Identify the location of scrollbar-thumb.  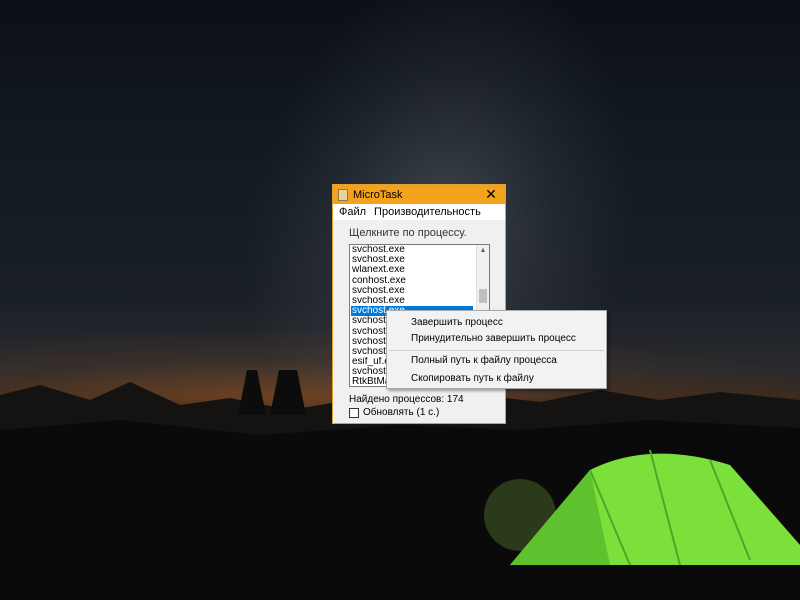
(483, 296).